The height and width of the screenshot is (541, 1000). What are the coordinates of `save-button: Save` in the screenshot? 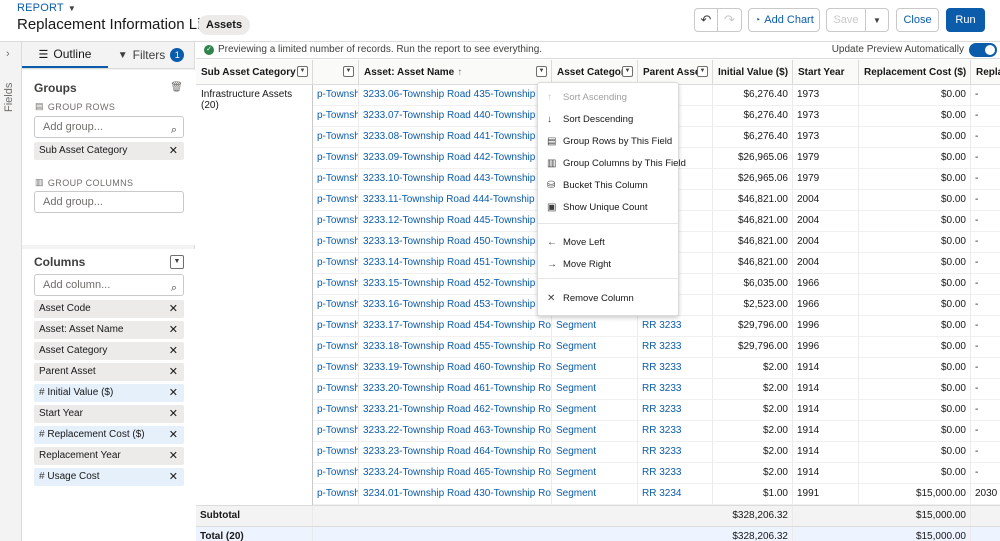 It's located at (846, 20).